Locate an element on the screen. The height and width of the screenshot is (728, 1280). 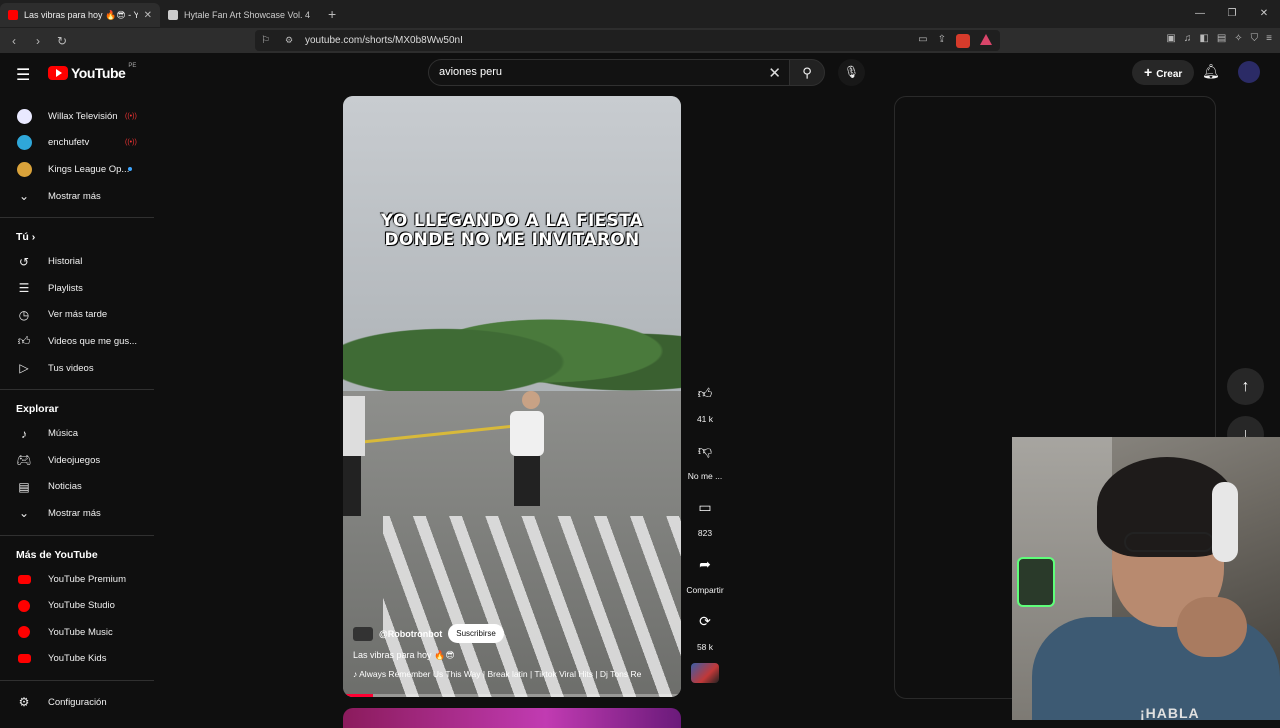
site-info-icon: ⚙ is located at coordinates (289, 40).